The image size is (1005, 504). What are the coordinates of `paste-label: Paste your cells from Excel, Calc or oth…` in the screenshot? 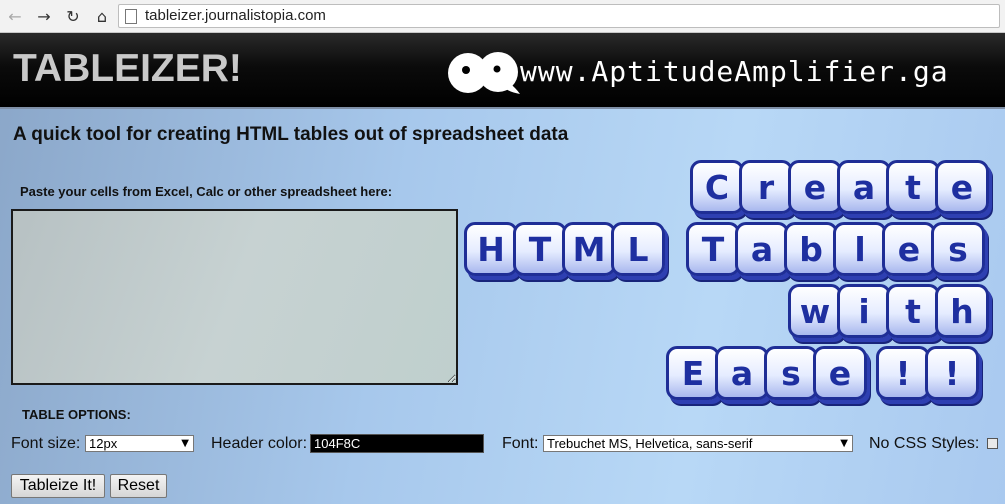 It's located at (206, 191).